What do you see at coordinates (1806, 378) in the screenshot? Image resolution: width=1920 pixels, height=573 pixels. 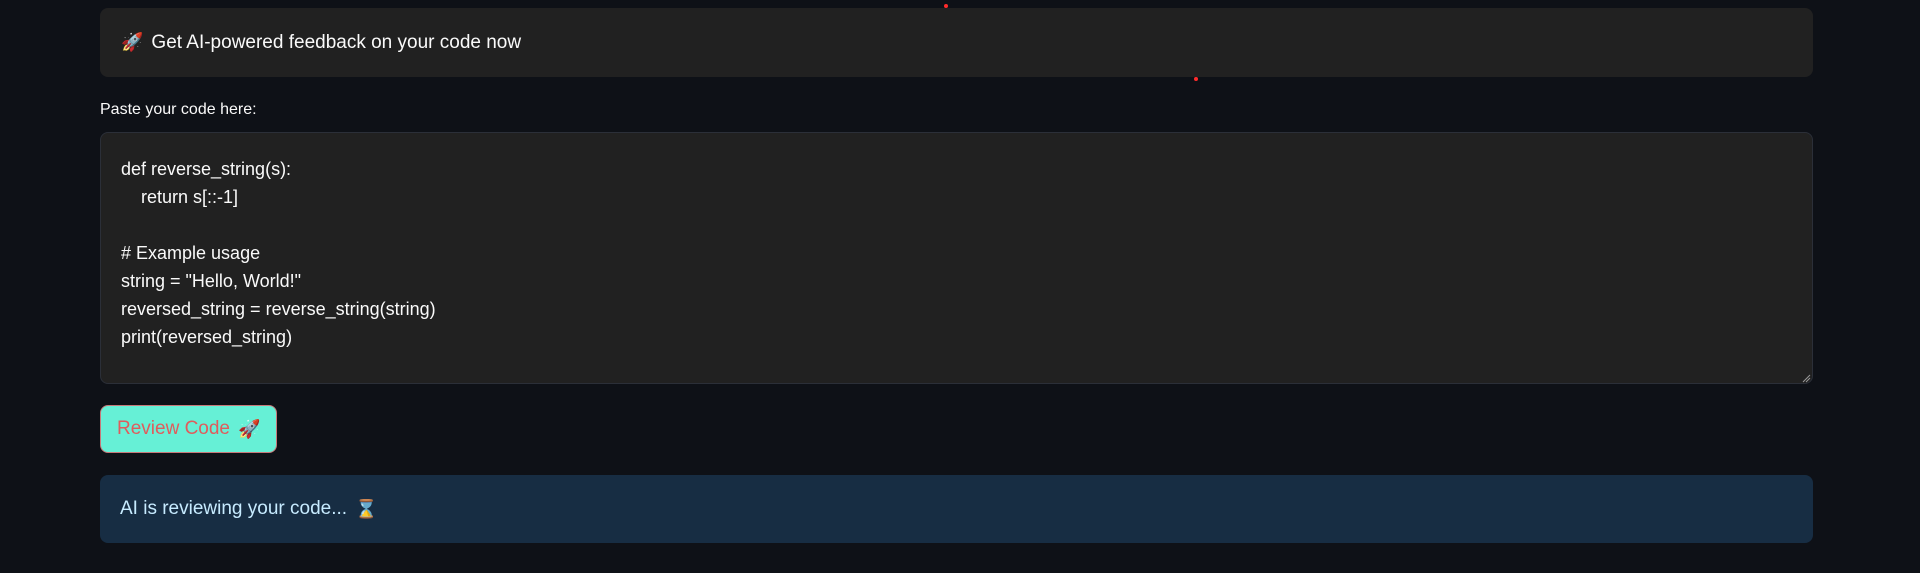 I see `resize-handle-icon` at bounding box center [1806, 378].